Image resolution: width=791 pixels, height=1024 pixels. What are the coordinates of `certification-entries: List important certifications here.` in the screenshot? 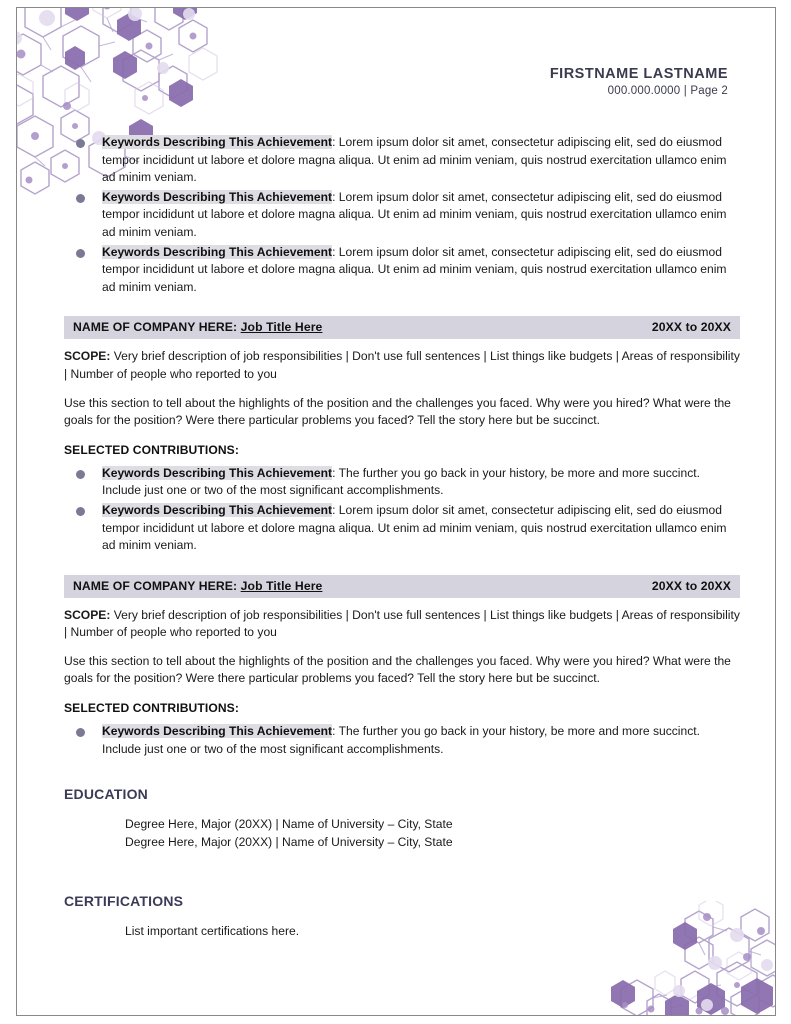 It's located at (402, 931).